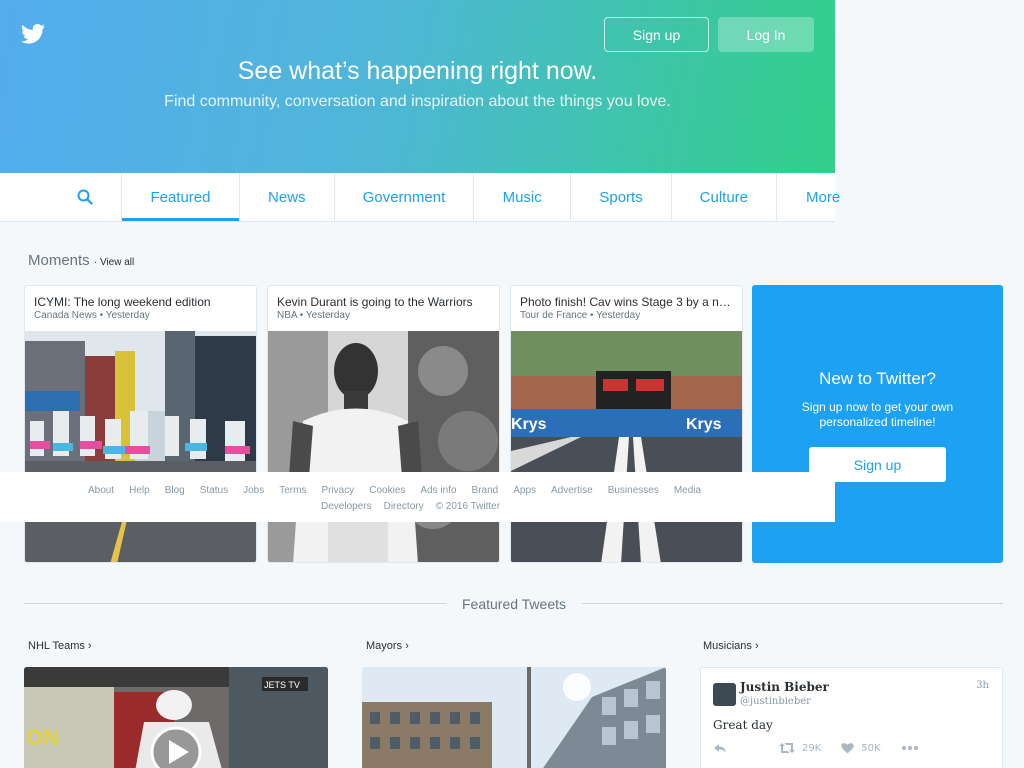  I want to click on more-icon, so click(909, 748).